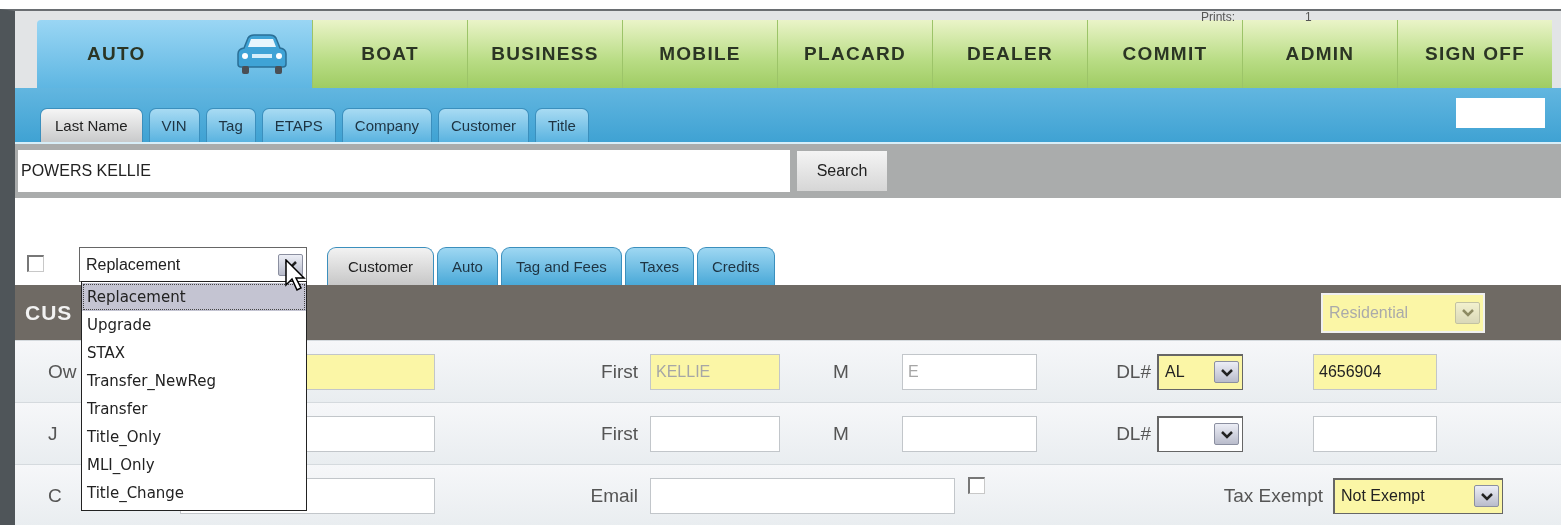  Describe the element at coordinates (387, 125) in the screenshot. I see `search-tab: Company` at that location.